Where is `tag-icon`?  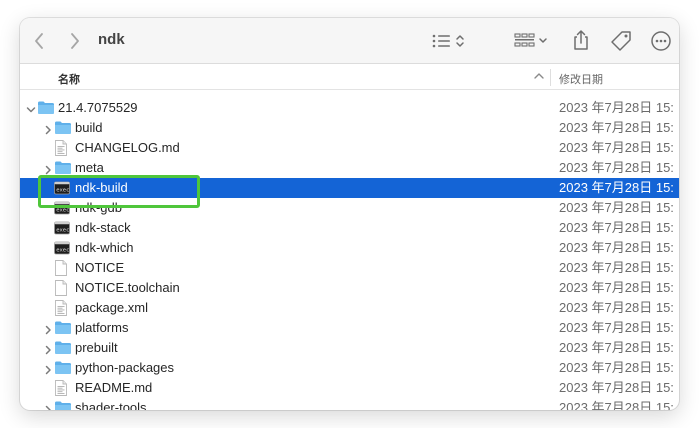 tag-icon is located at coordinates (621, 41).